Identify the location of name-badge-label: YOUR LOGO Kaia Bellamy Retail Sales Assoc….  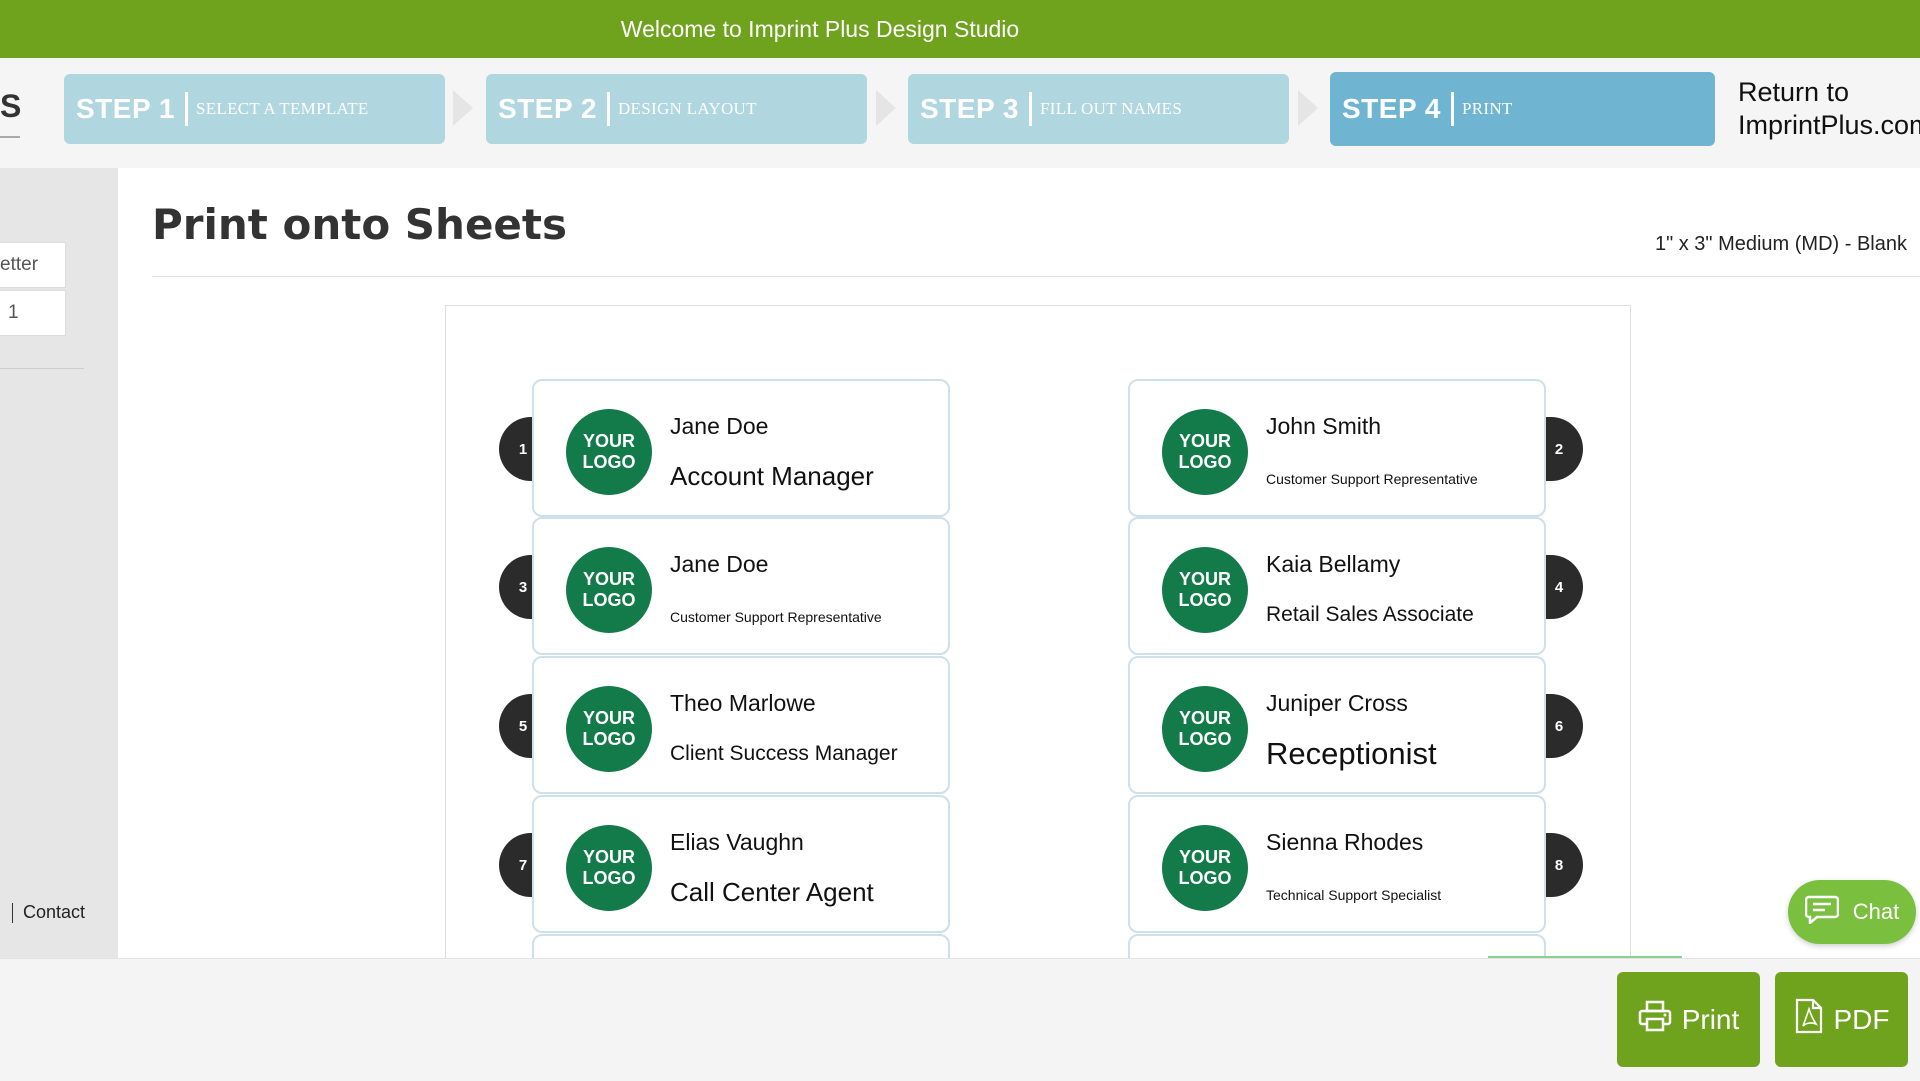
(1337, 586).